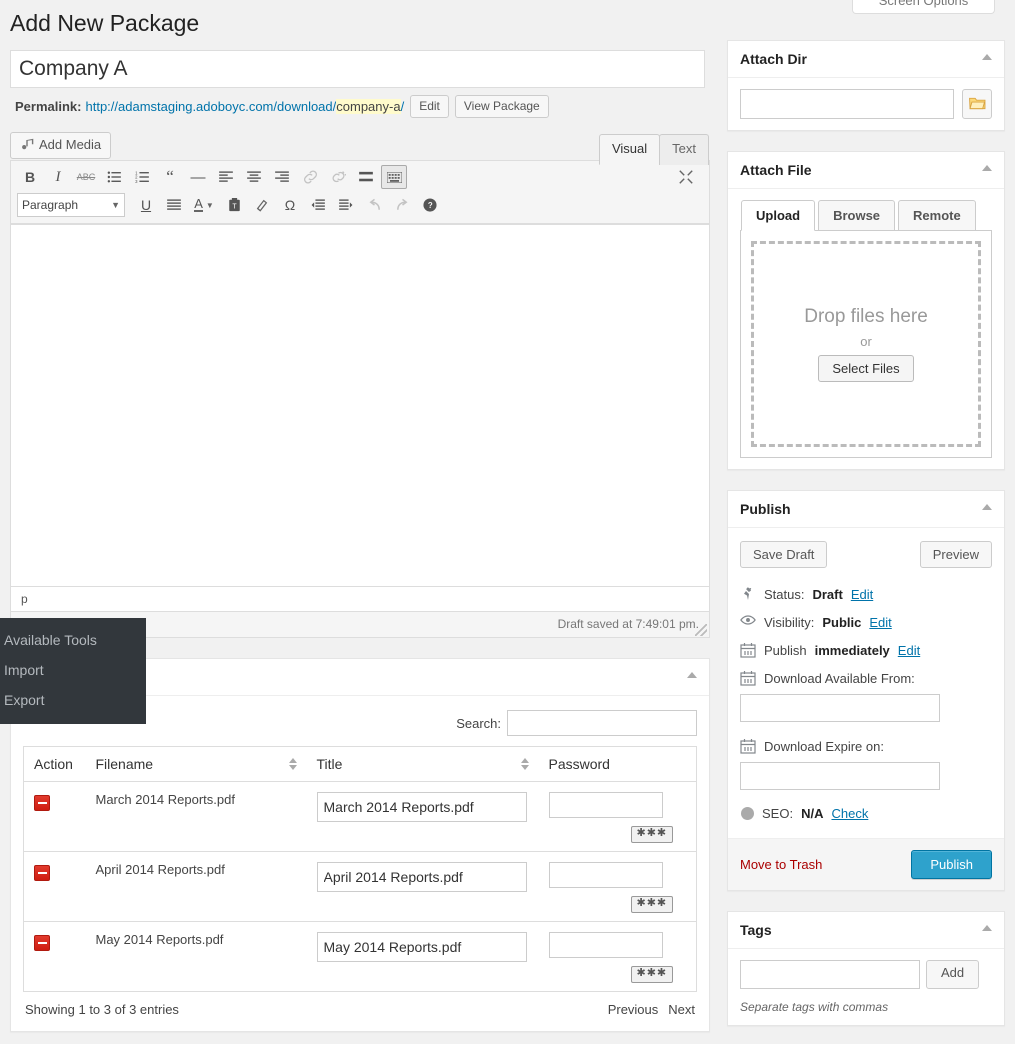 The width and height of the screenshot is (1015, 1044). I want to click on align-right-icon, so click(282, 177).